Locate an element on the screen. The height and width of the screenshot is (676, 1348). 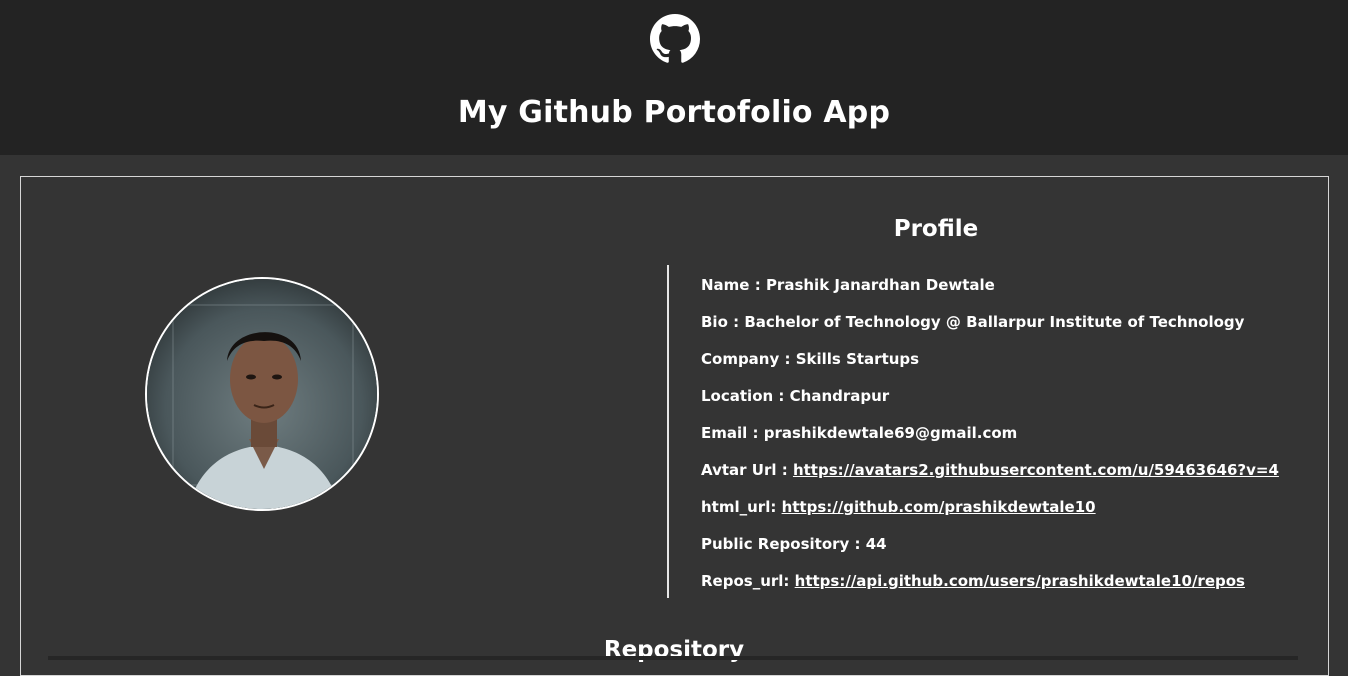
info-label-name: Name : is located at coordinates (731, 285).